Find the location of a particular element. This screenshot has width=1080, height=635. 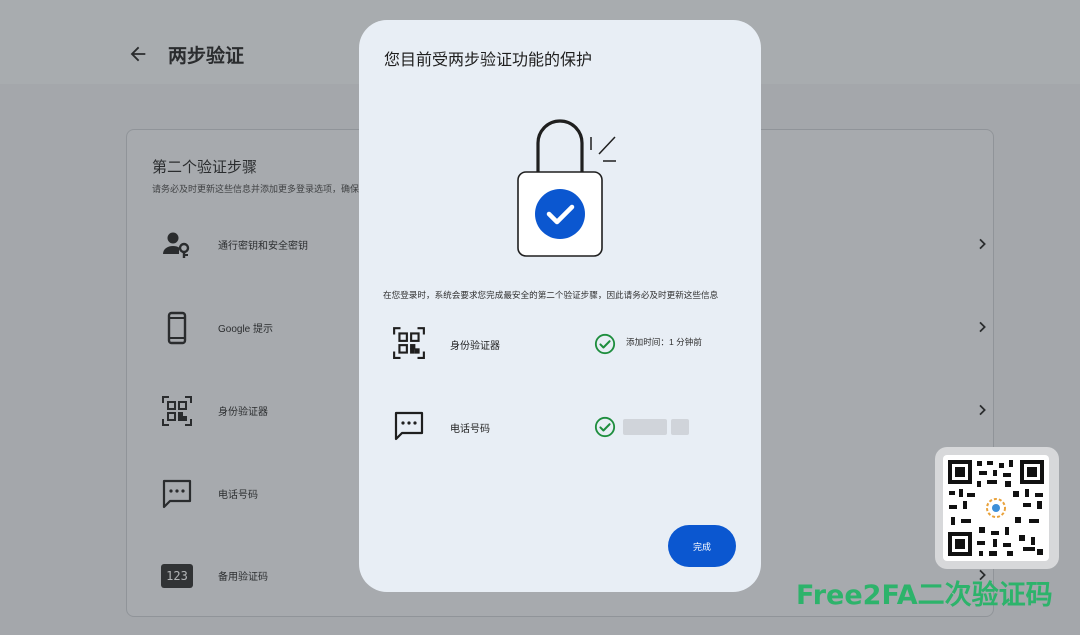

lock-check-illustration is located at coordinates (566, 188).